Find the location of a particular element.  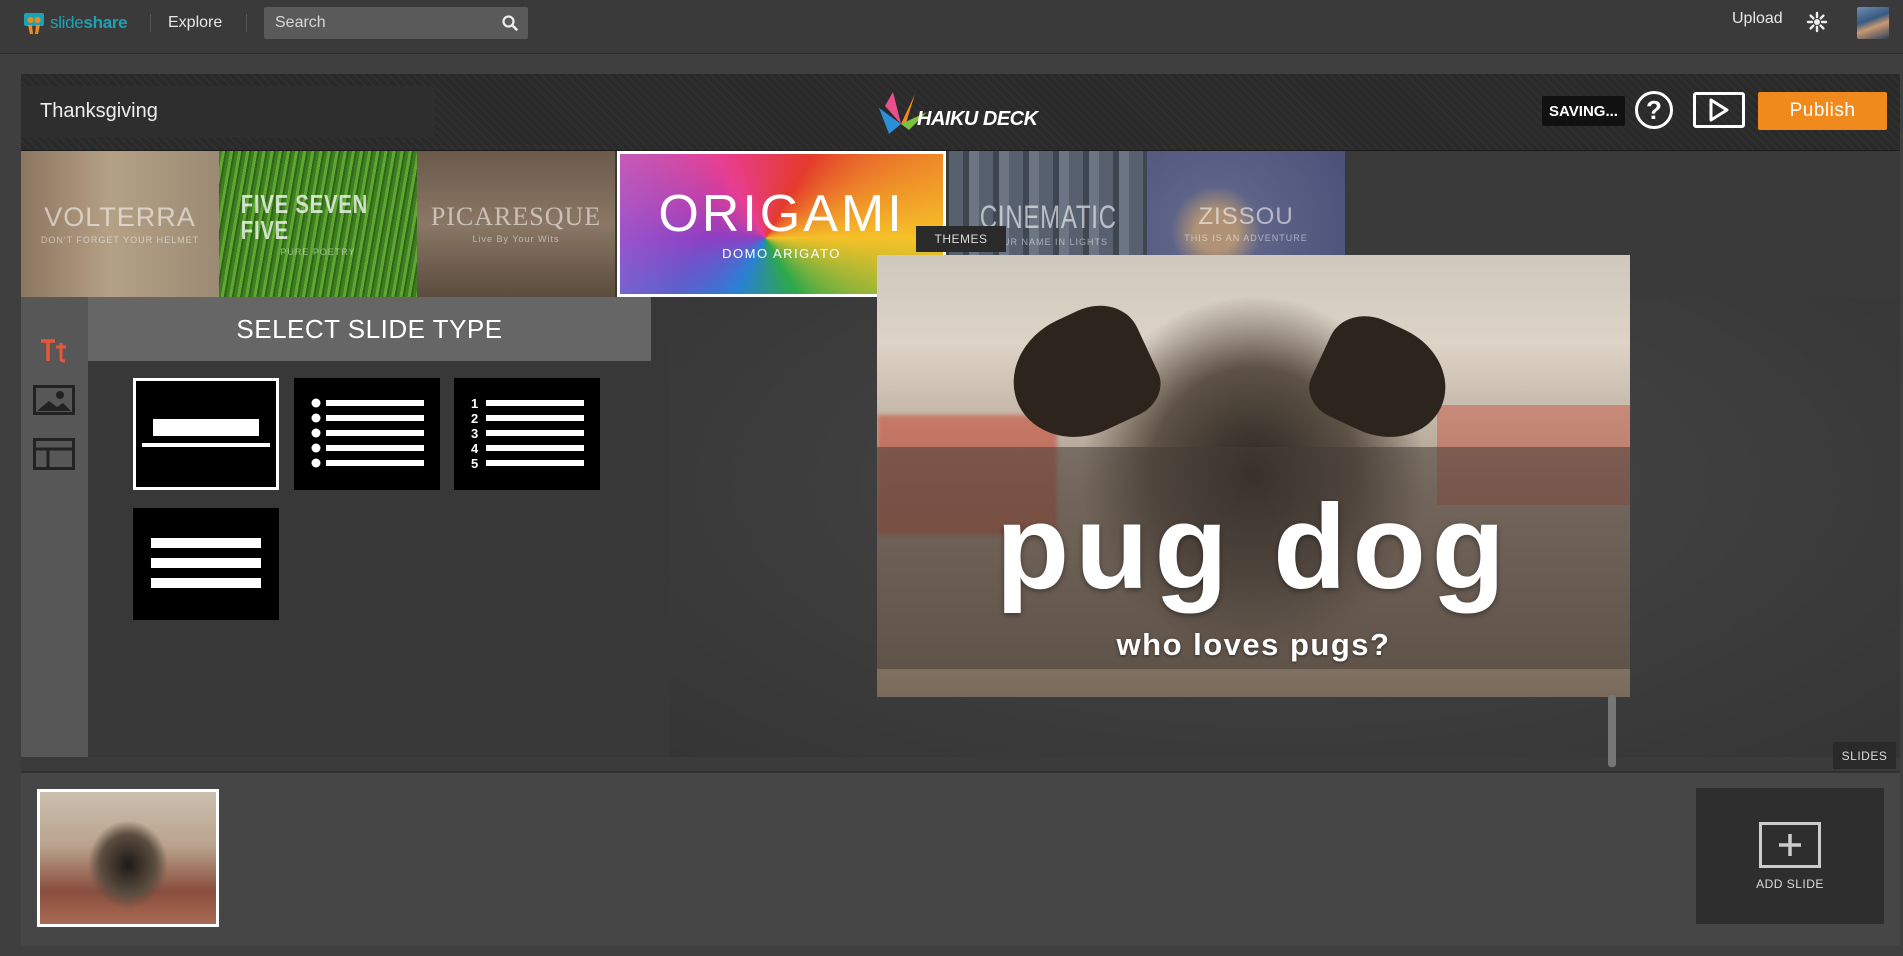

haiku-deck-logo: HAIKU DECK is located at coordinates (960, 112).